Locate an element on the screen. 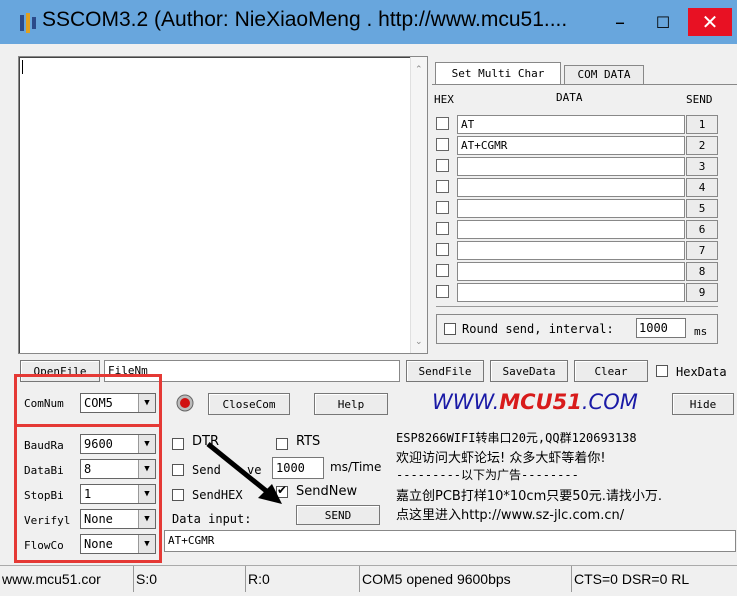  rows-divider is located at coordinates (577, 308).